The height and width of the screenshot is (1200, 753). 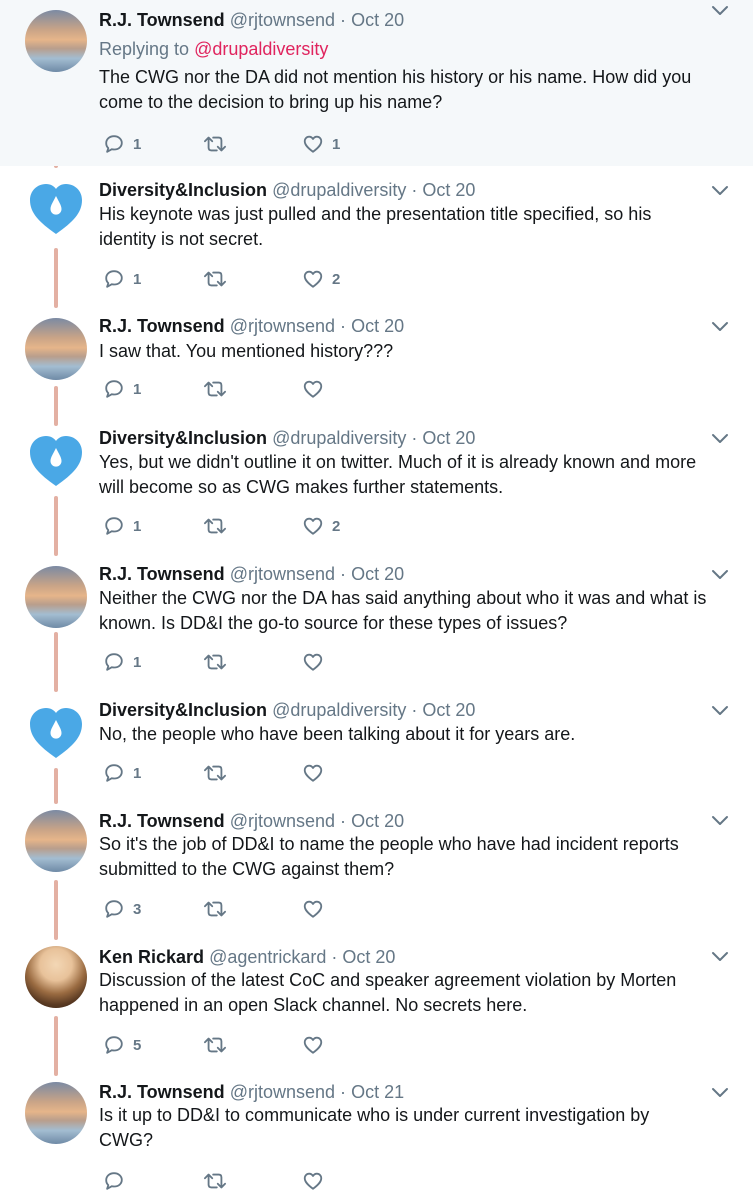 I want to click on replying-to-mention: @drupaldiversity, so click(x=261, y=49).